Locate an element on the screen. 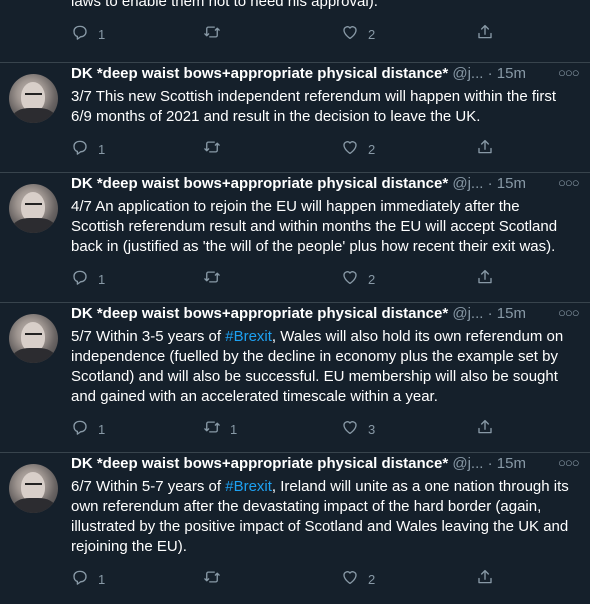 The height and width of the screenshot is (604, 590). tweet-actions: 1 1 3 is located at coordinates (286, 429).